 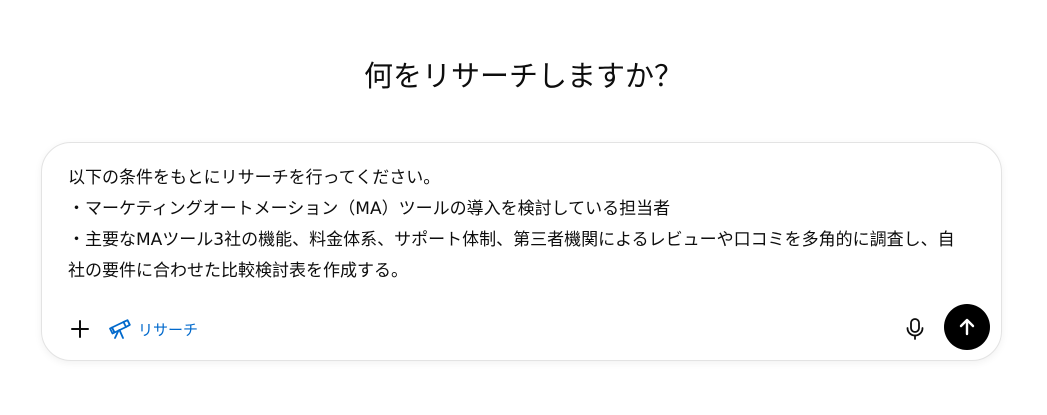 What do you see at coordinates (369, 209) in the screenshot?
I see `prompt-line: ・マーケティングオートメーション（MA）ツールの導入を検討している担当者` at bounding box center [369, 209].